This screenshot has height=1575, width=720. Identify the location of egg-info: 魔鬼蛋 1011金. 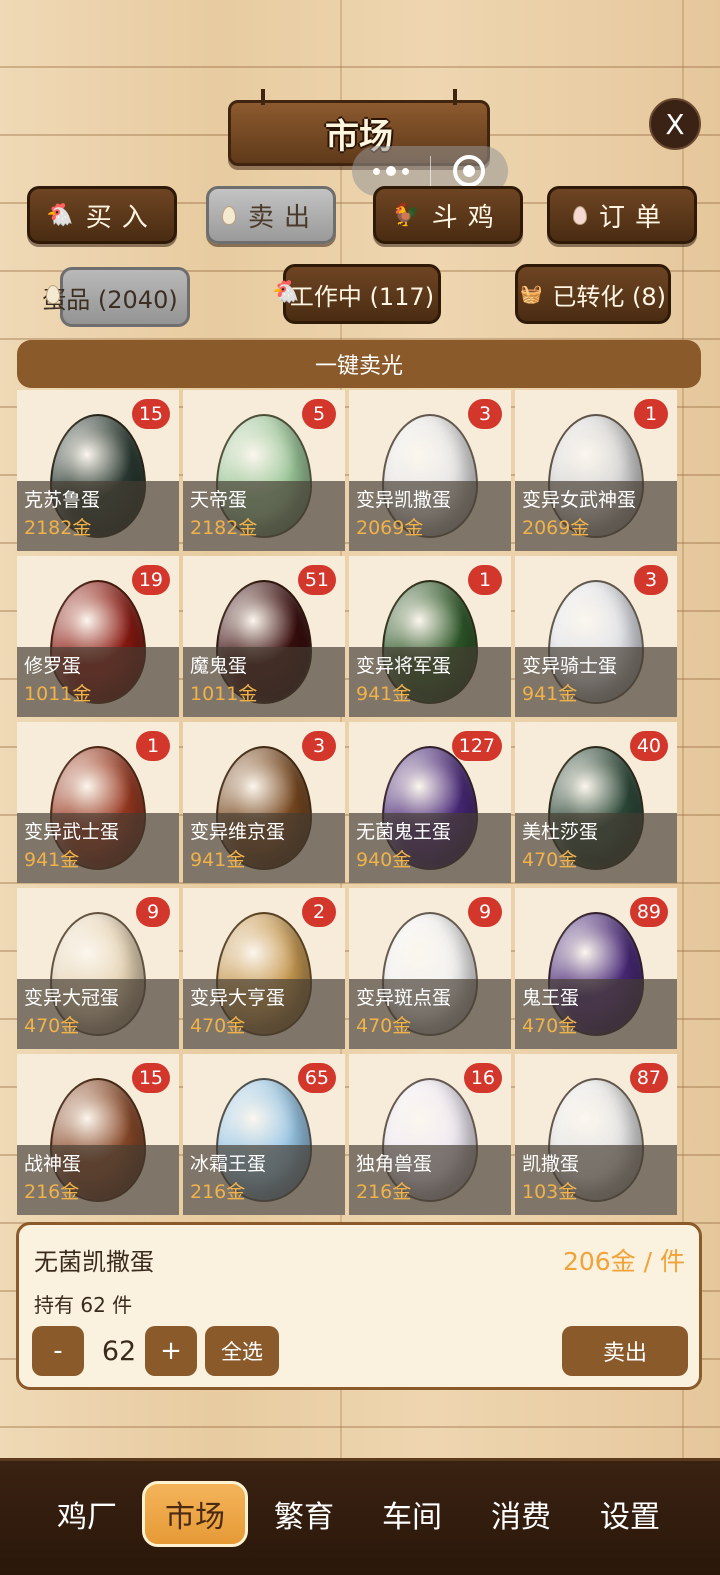
(264, 682).